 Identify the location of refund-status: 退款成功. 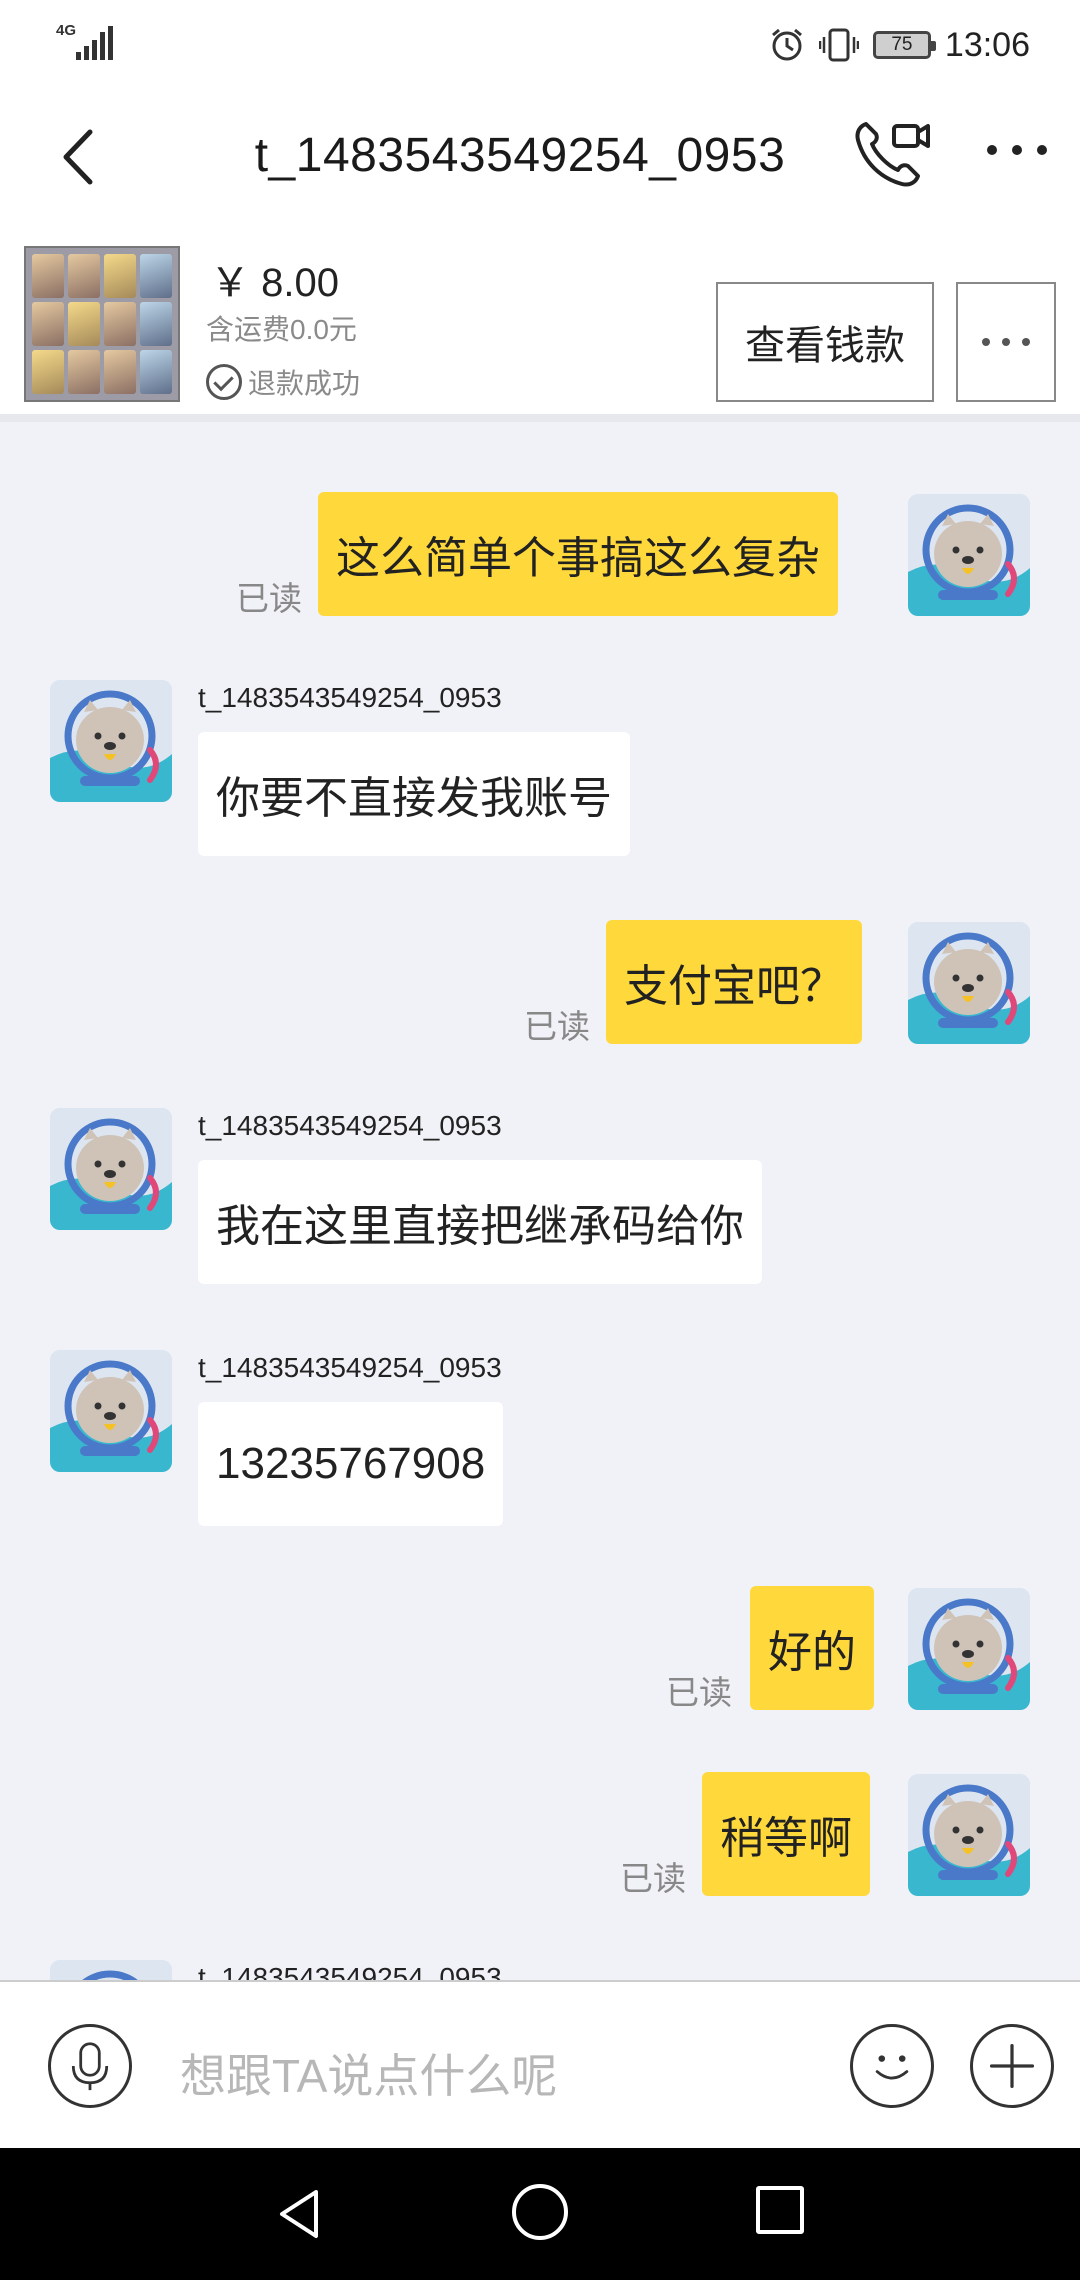
(283, 382).